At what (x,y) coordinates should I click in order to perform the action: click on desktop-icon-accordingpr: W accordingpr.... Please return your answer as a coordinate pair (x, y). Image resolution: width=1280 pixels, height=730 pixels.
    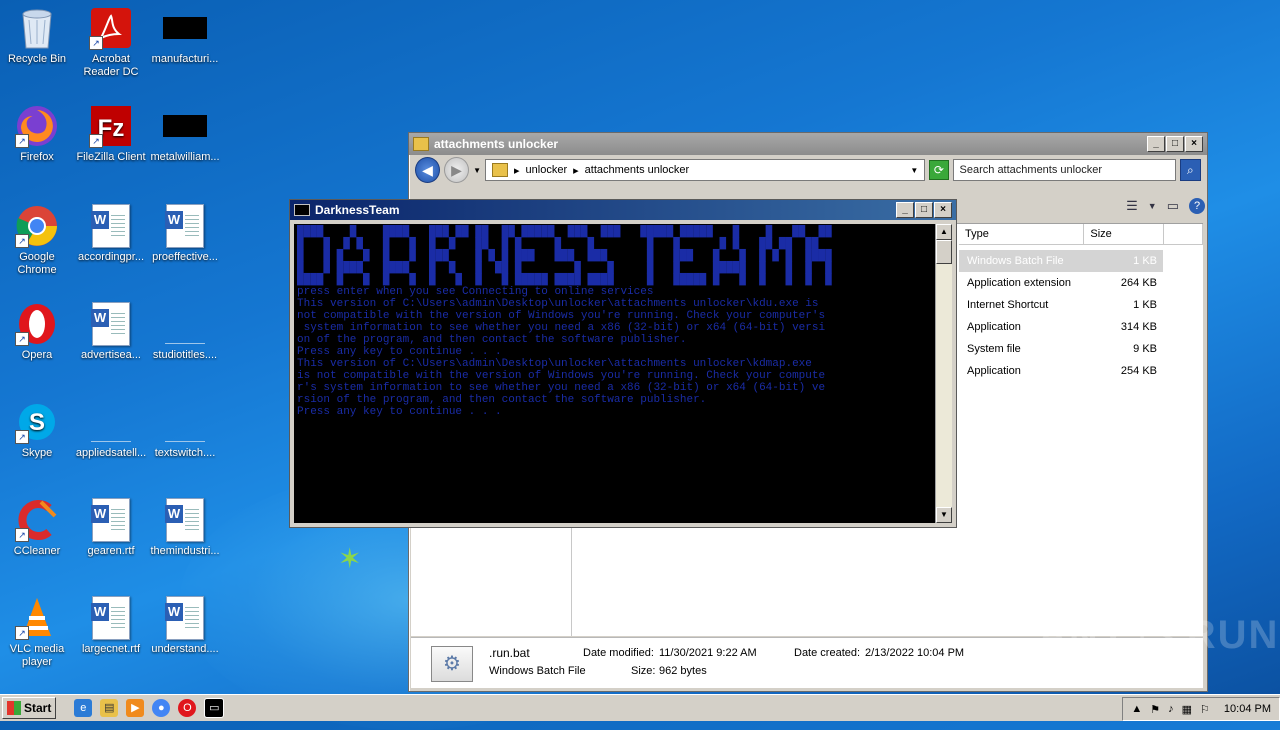
    Looking at the image, I should click on (111, 231).